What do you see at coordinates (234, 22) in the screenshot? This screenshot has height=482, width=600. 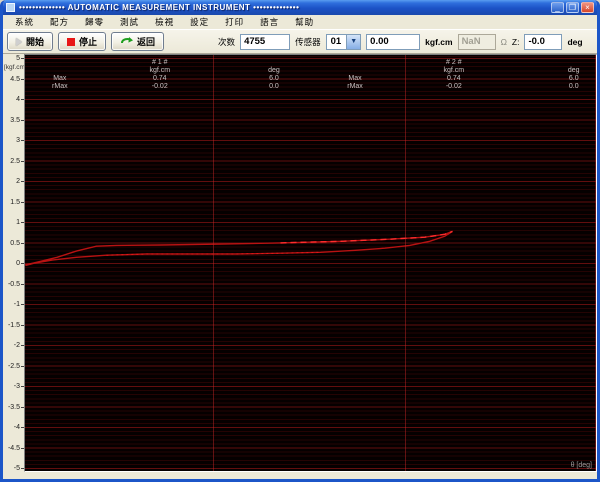 I see `menu-print: 打印` at bounding box center [234, 22].